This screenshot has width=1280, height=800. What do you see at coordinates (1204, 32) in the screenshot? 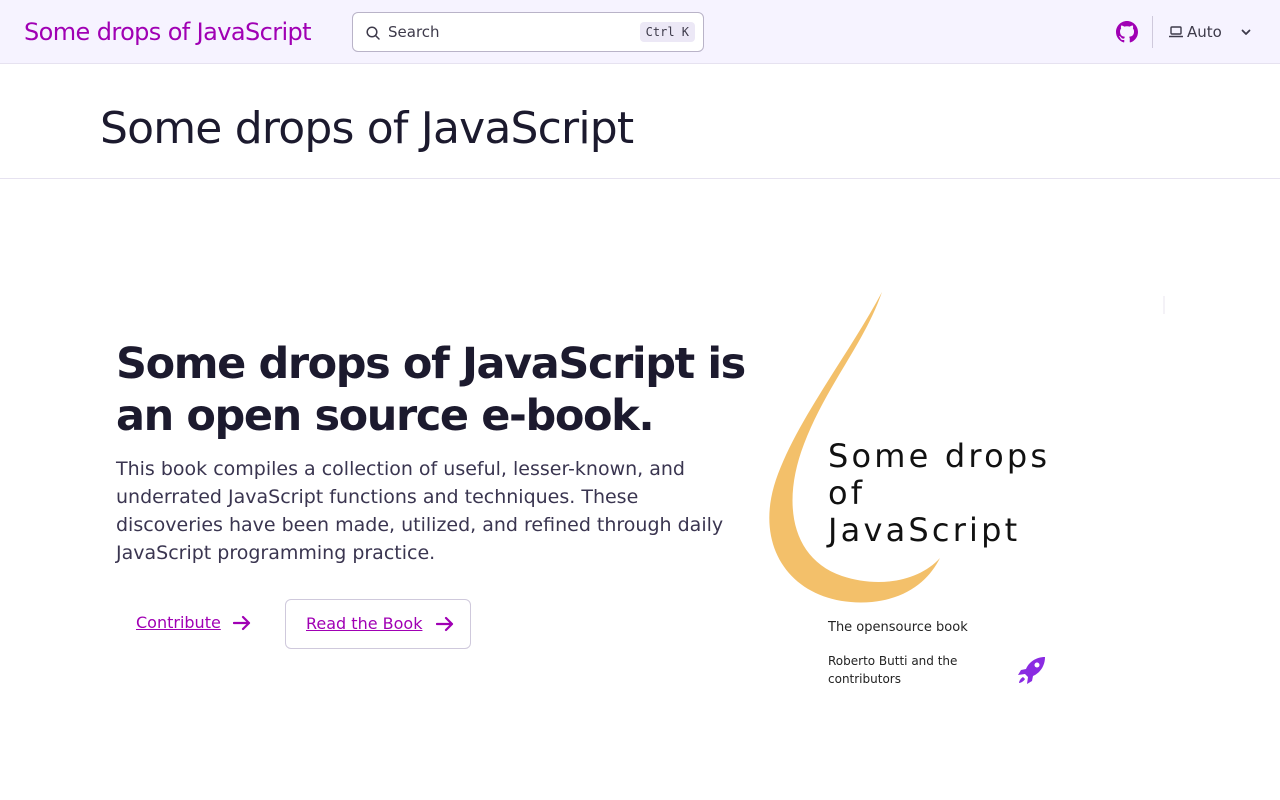
I see `theme-selector-value: Auto` at bounding box center [1204, 32].